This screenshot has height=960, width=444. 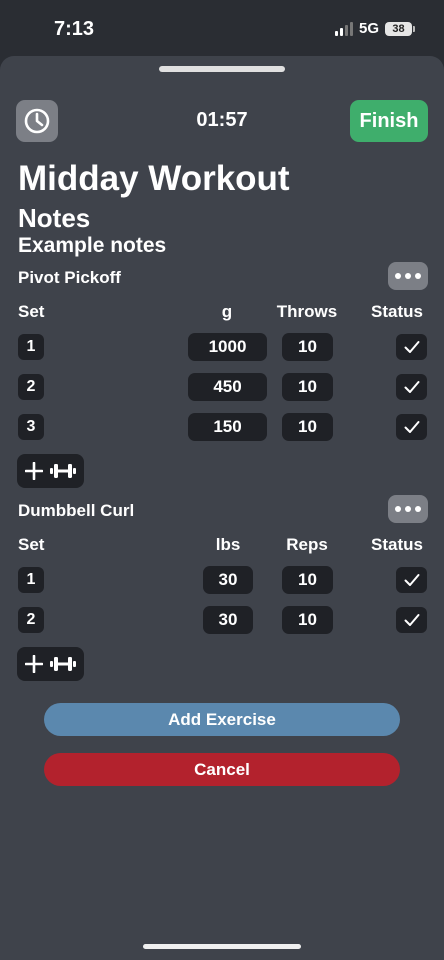 I want to click on notes-heading: Notes, so click(x=54, y=218).